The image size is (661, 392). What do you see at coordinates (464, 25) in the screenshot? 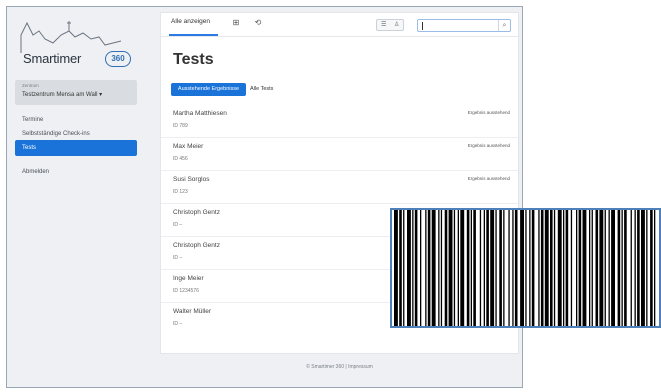
I see `search-input: ⌕` at bounding box center [464, 25].